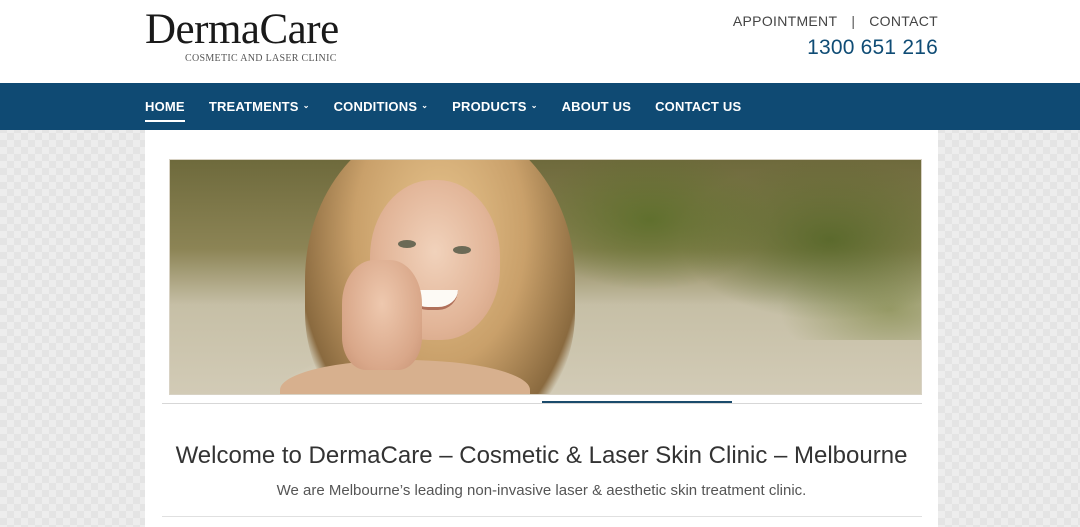 The width and height of the screenshot is (1080, 527). What do you see at coordinates (407, 244) in the screenshot?
I see `hero-eye-left` at bounding box center [407, 244].